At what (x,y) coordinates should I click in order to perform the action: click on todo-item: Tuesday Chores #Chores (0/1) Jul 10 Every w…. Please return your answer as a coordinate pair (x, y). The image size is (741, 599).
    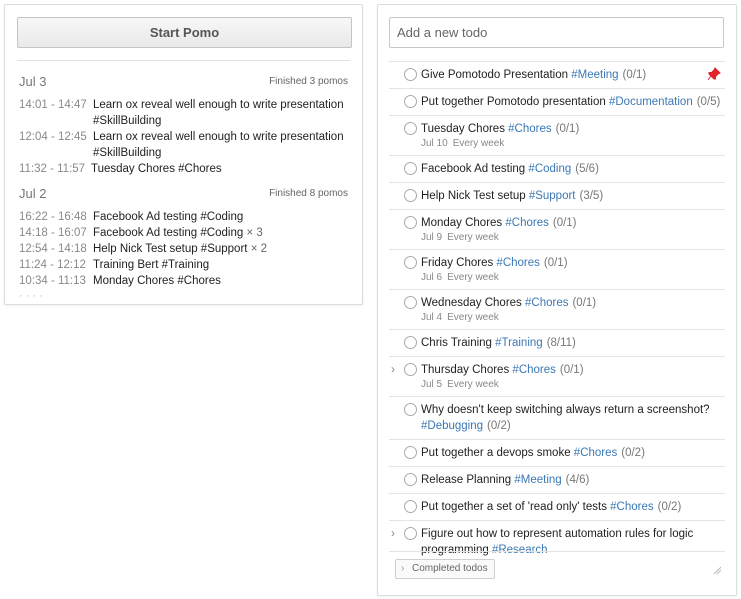
    Looking at the image, I should click on (557, 135).